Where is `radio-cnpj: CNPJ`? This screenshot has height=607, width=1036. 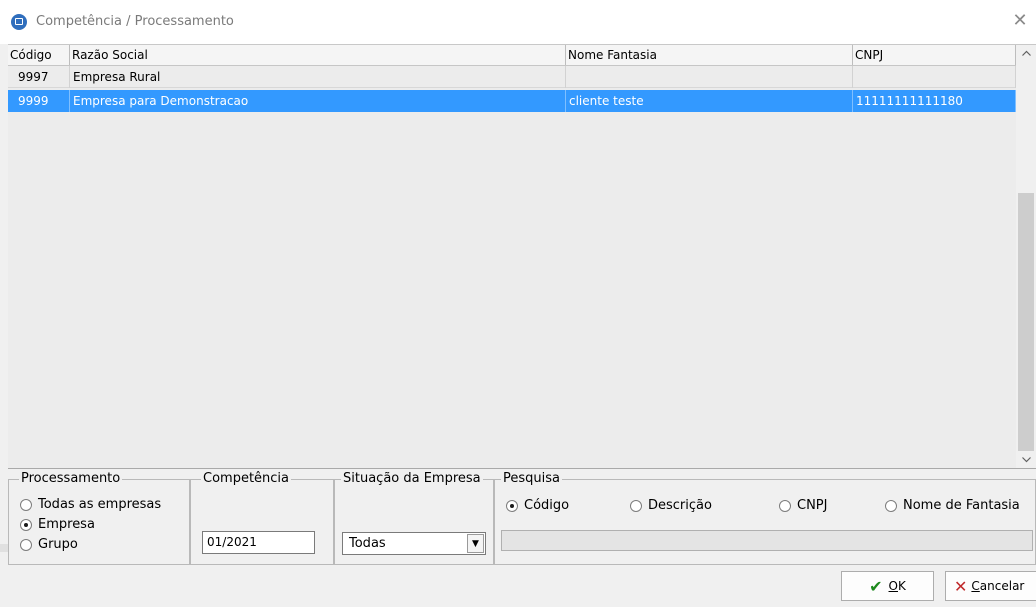
radio-cnpj: CNPJ is located at coordinates (803, 505).